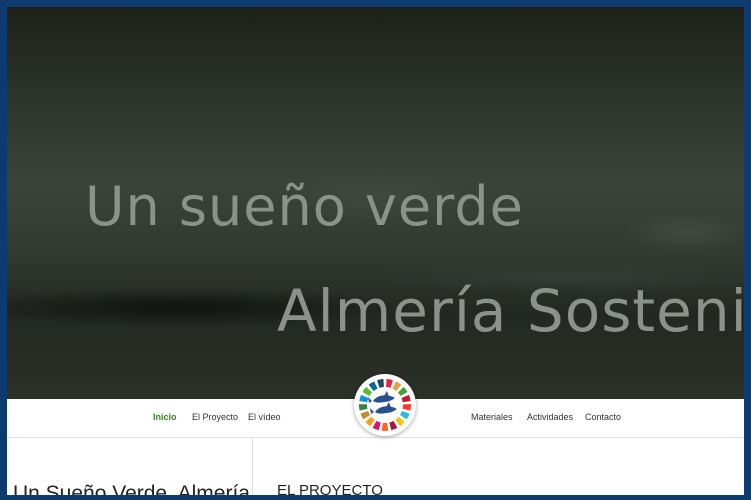 Image resolution: width=751 pixels, height=500 pixels. What do you see at coordinates (550, 417) in the screenshot?
I see `nav-item-actividades: Actividades` at bounding box center [550, 417].